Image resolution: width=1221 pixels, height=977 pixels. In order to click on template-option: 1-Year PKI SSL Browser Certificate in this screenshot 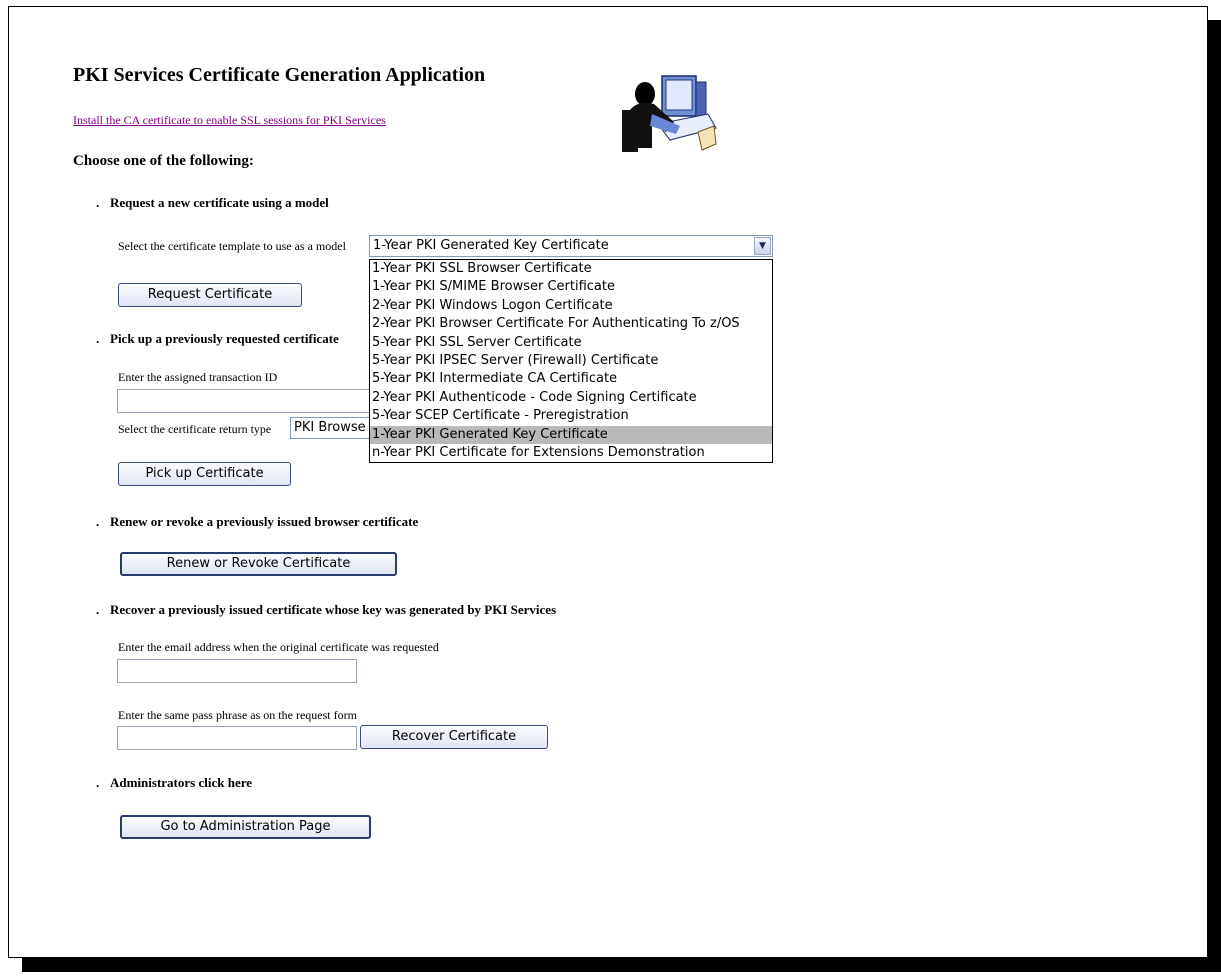, I will do `click(571, 269)`.